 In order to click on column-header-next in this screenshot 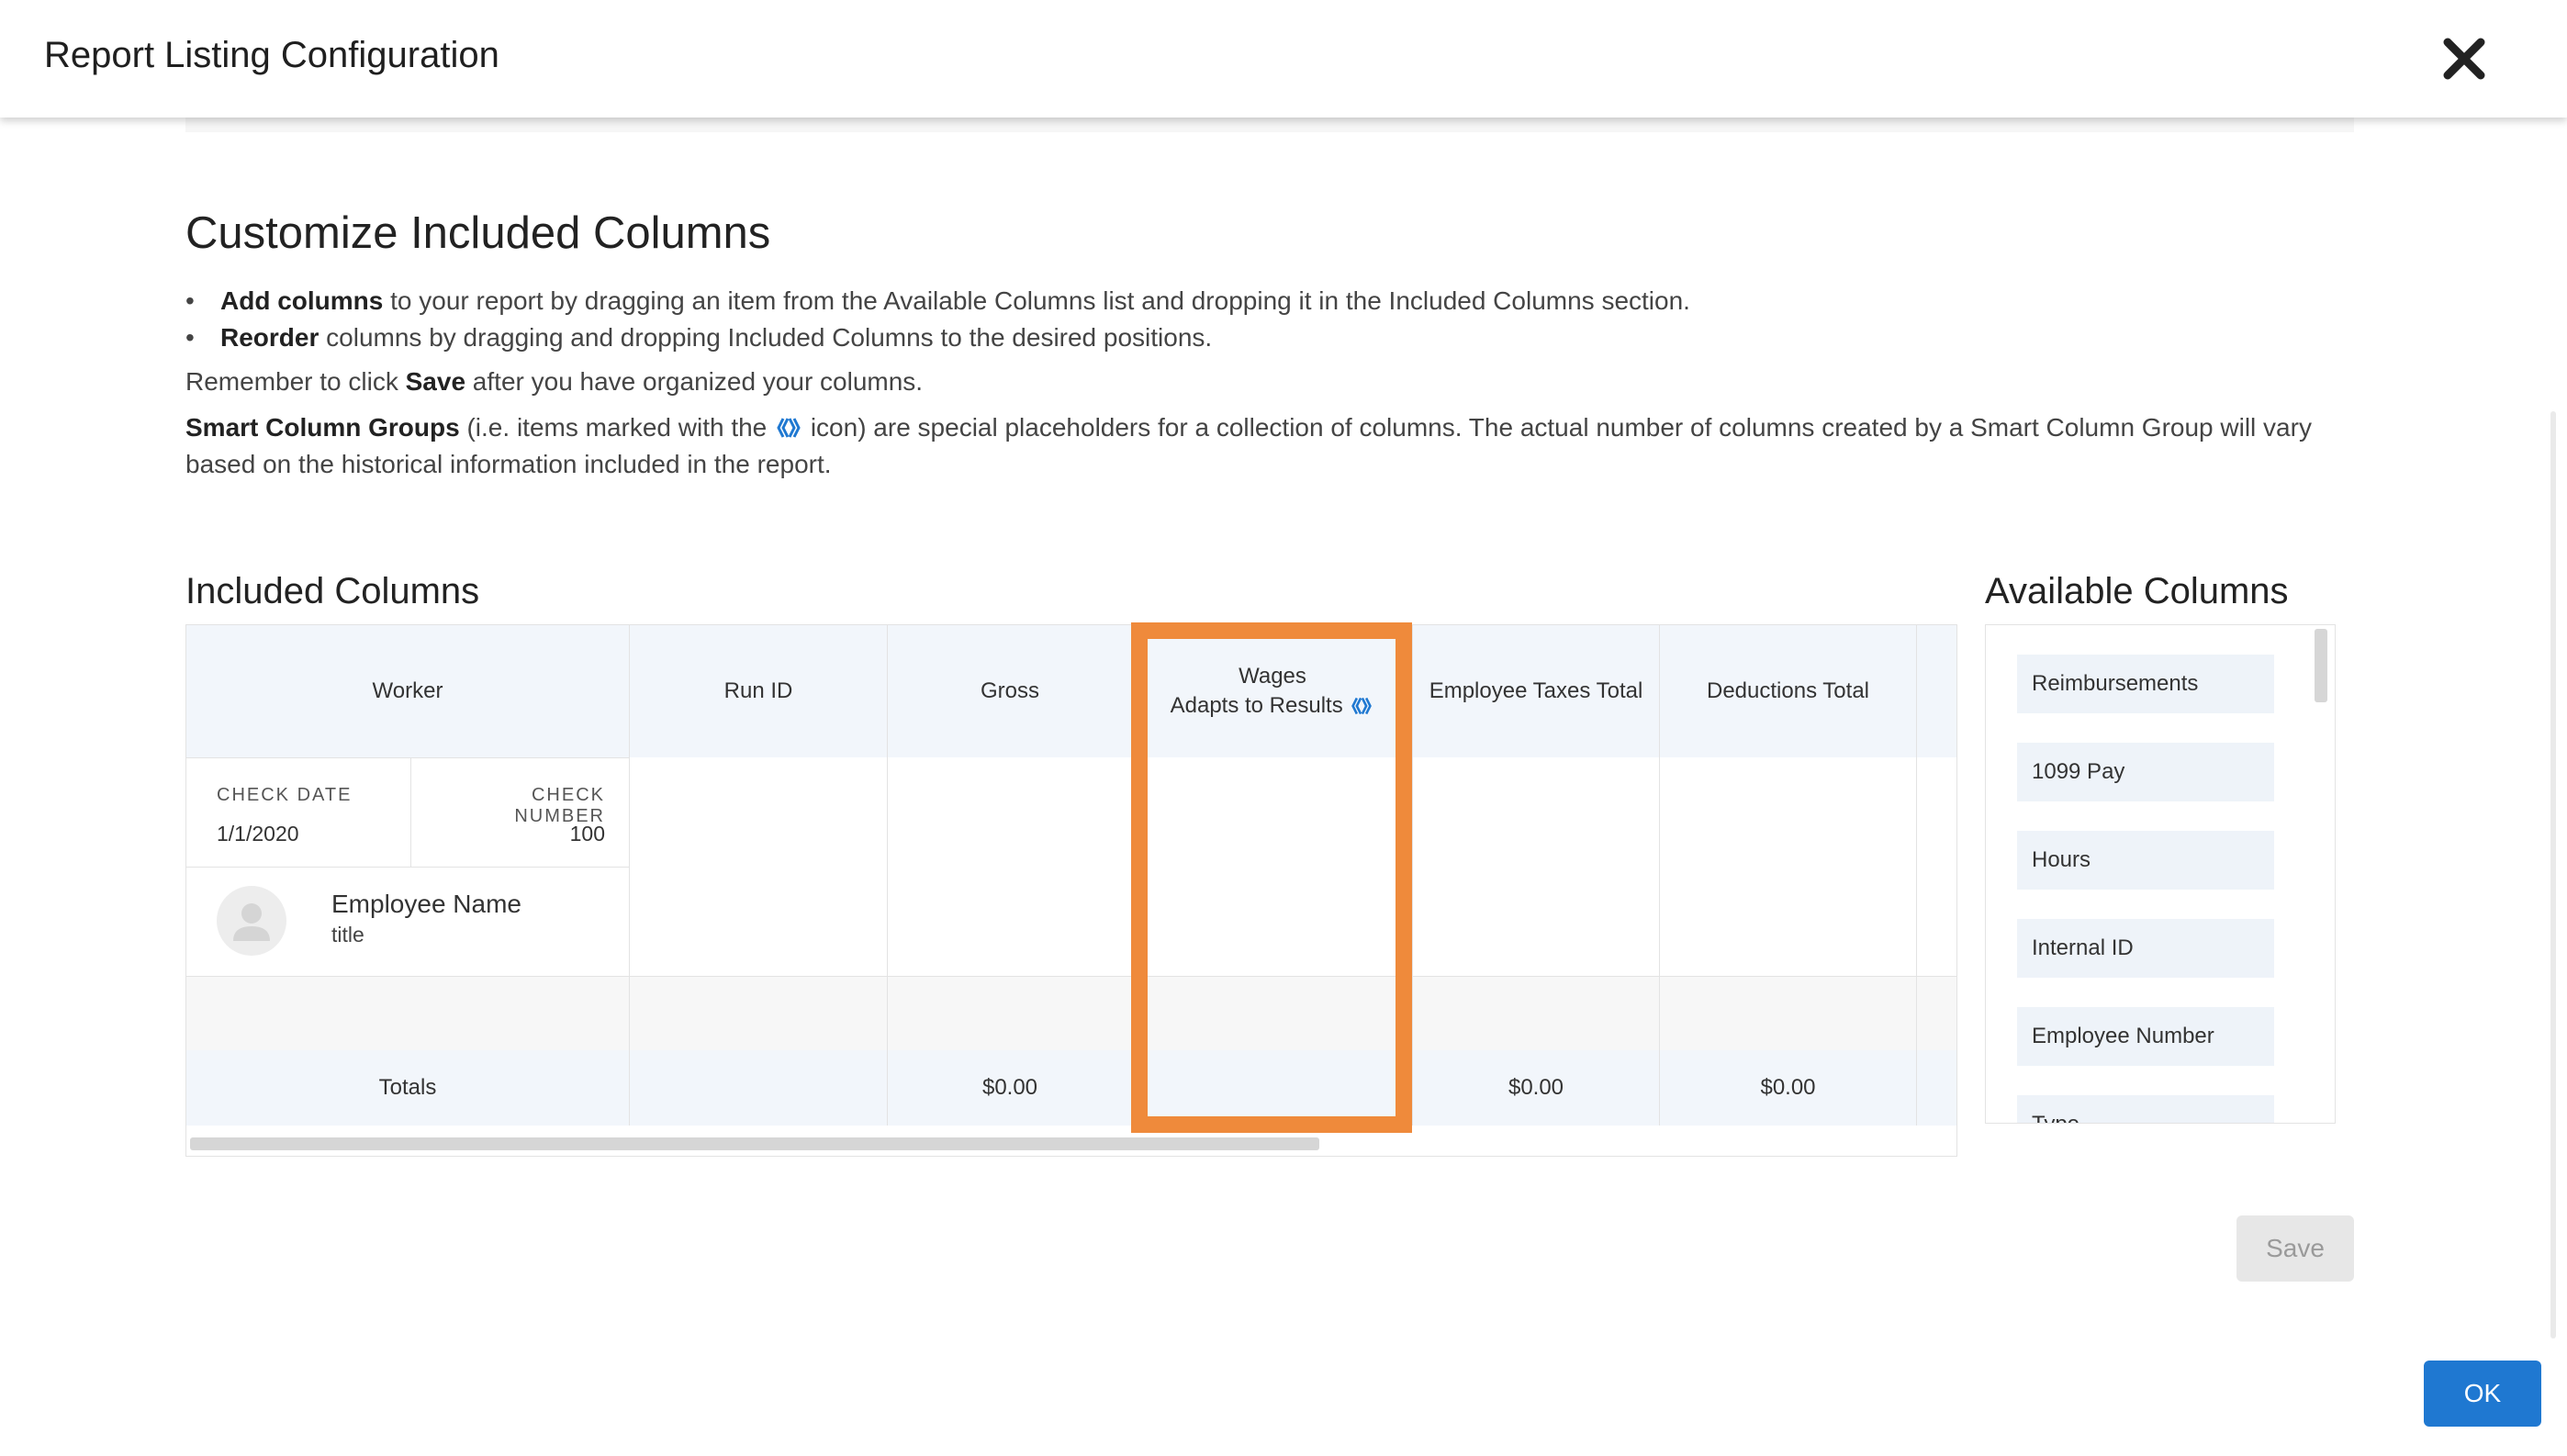, I will do `click(1936, 691)`.